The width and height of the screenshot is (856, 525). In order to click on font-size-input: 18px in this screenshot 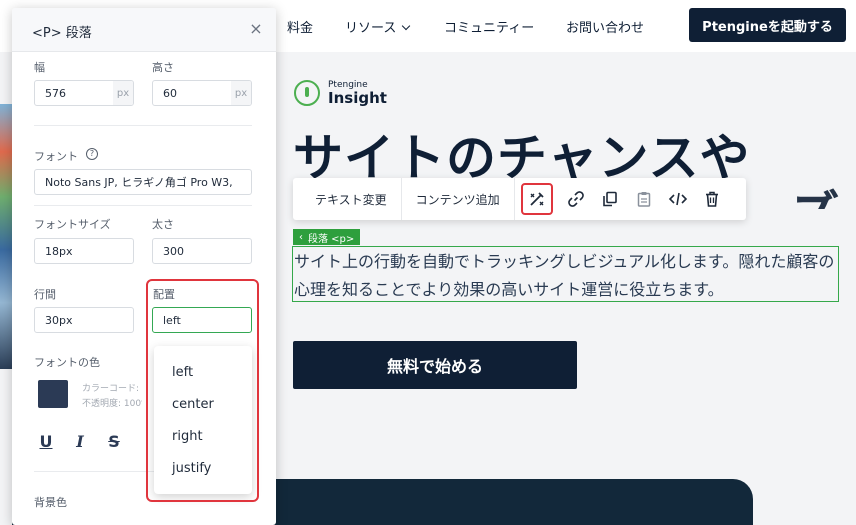, I will do `click(84, 251)`.